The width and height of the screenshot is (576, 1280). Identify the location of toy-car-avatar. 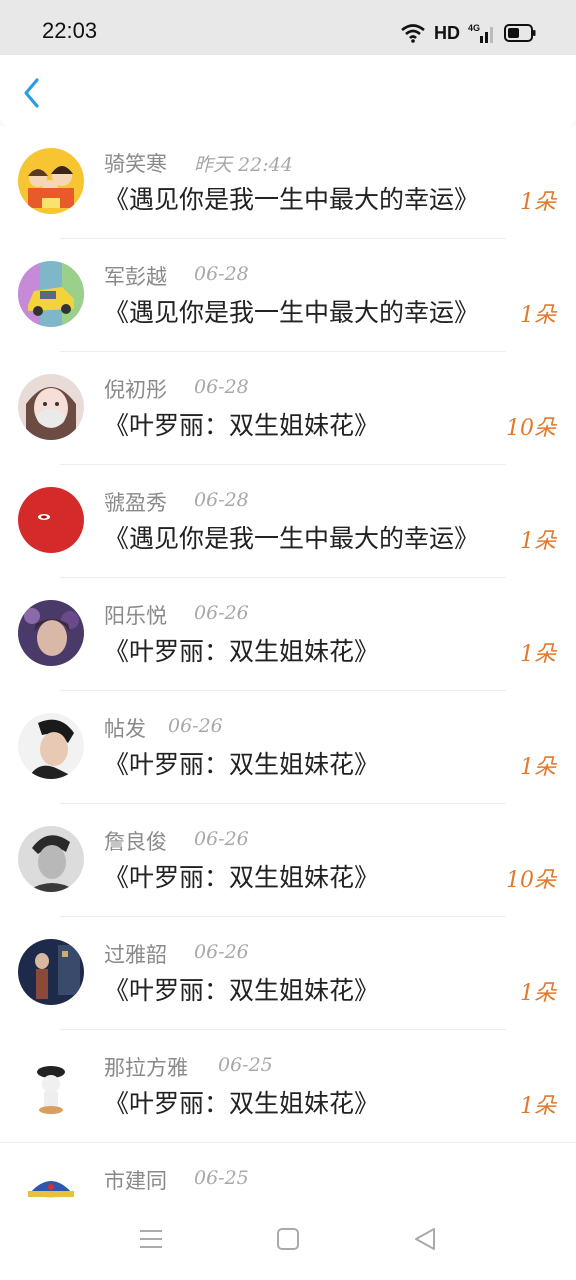
(51, 294).